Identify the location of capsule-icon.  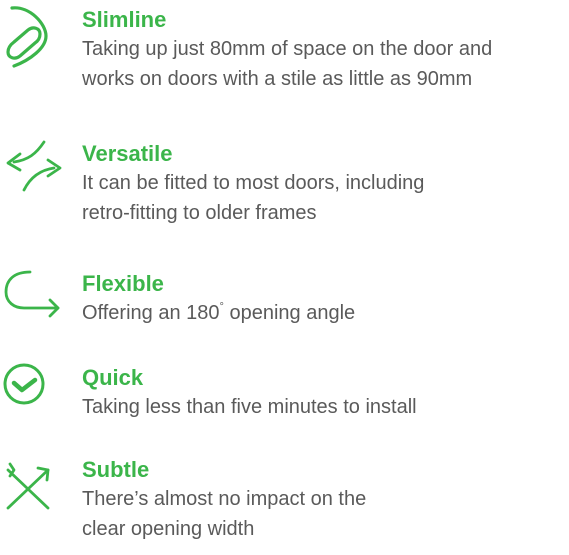
(33, 35).